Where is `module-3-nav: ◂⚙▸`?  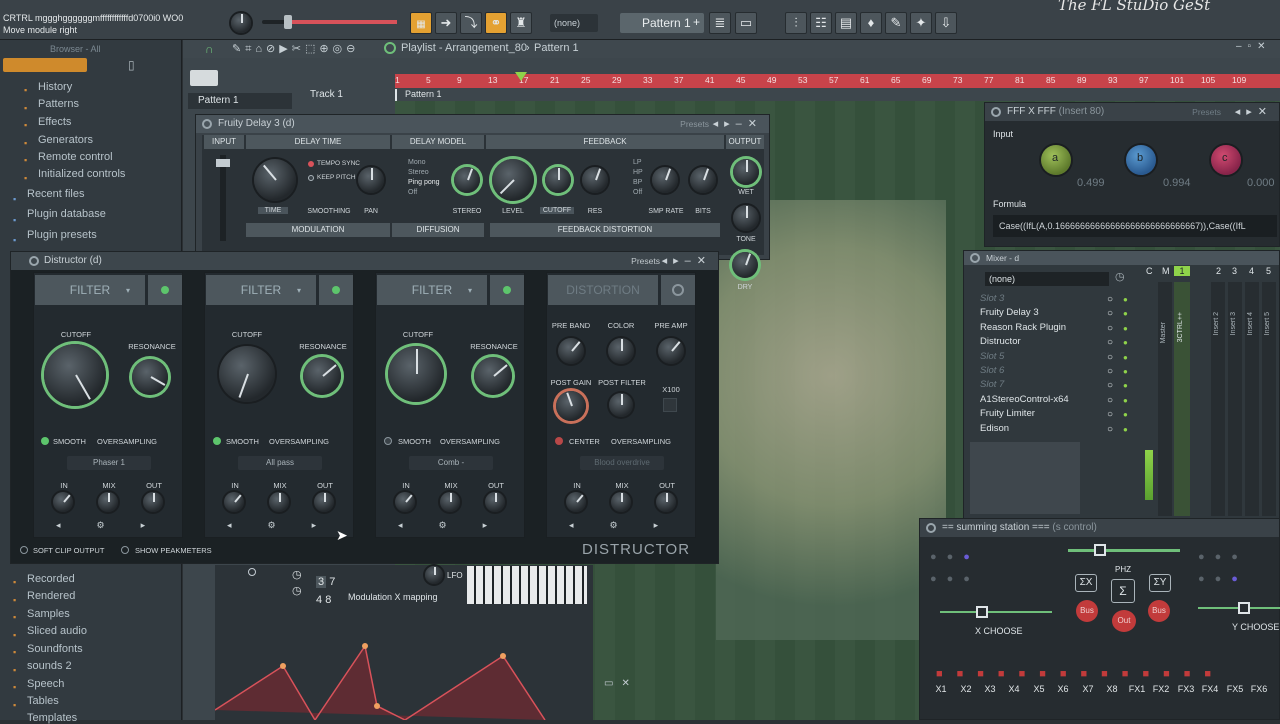 module-3-nav: ◂⚙▸ is located at coordinates (460, 525).